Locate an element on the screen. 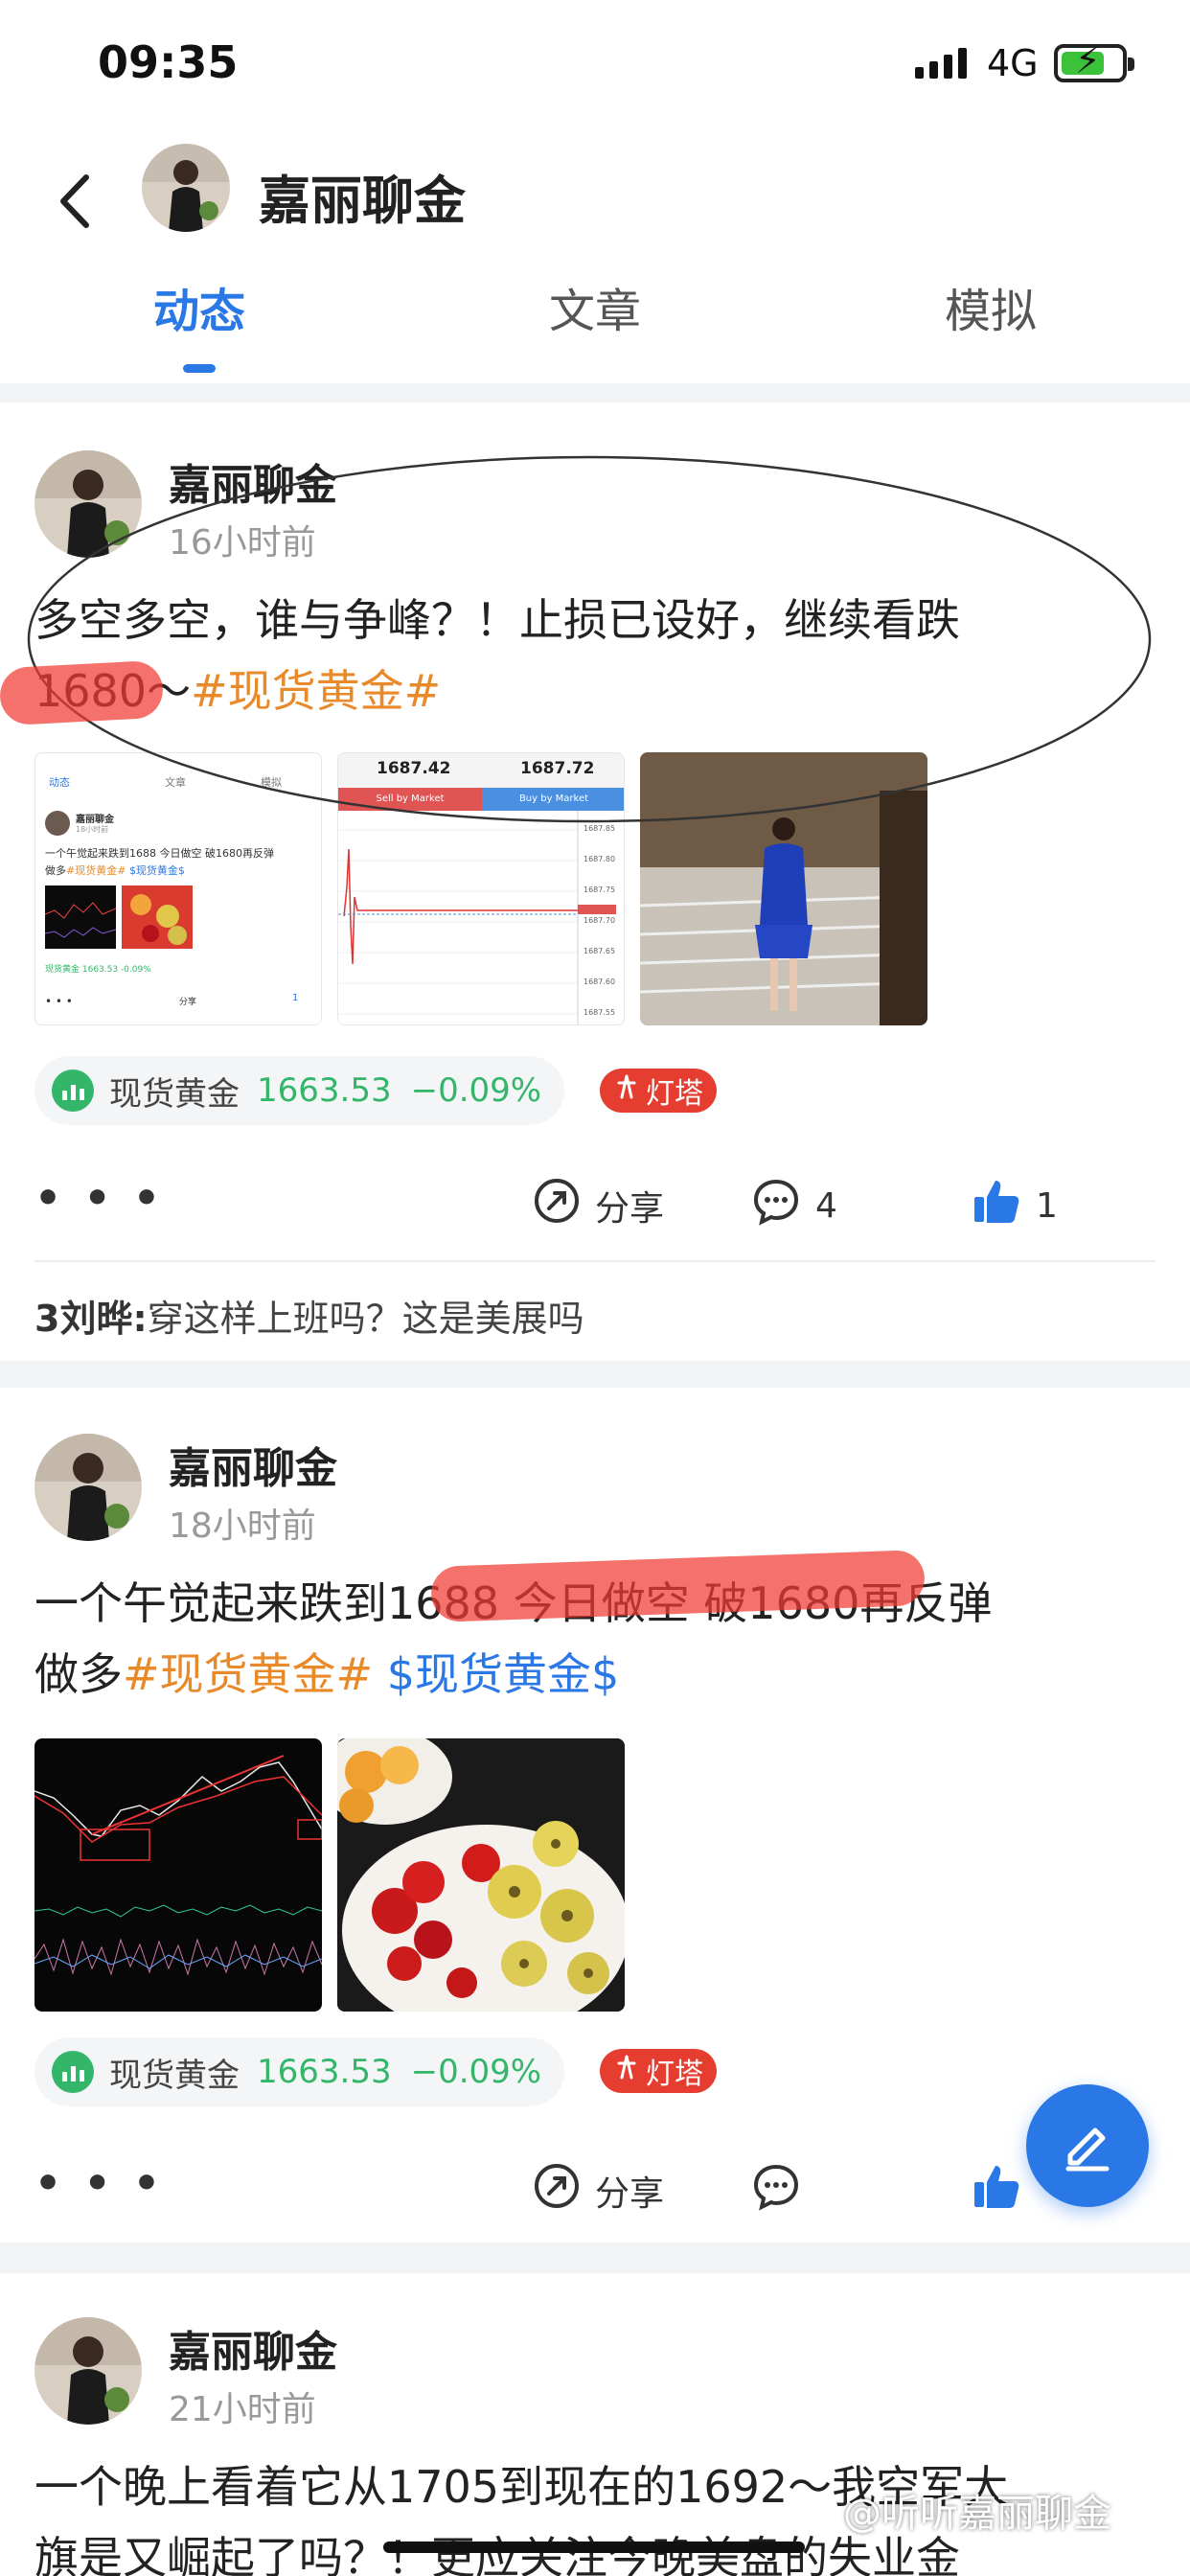  comment-preview: 3刘晔:穿这样上班吗？这是美展吗 is located at coordinates (309, 1315).